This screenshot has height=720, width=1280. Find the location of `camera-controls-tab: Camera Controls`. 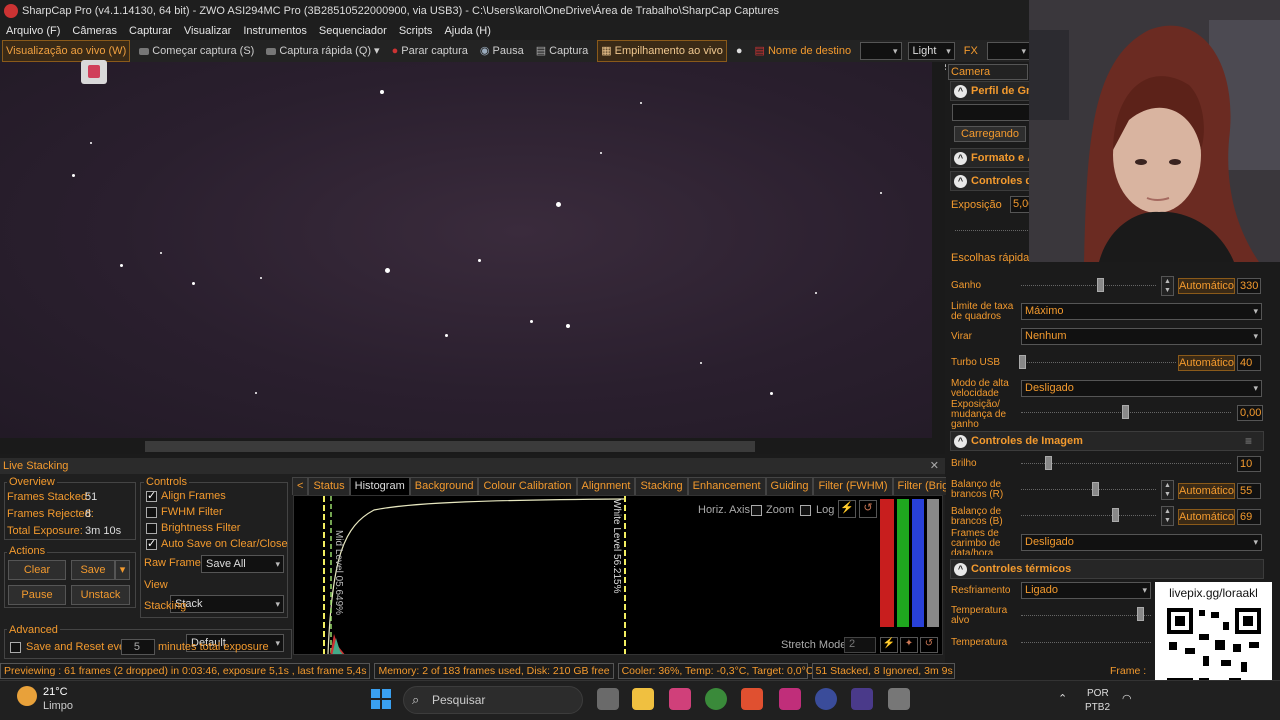

camera-controls-tab: Camera Controls is located at coordinates (988, 78).